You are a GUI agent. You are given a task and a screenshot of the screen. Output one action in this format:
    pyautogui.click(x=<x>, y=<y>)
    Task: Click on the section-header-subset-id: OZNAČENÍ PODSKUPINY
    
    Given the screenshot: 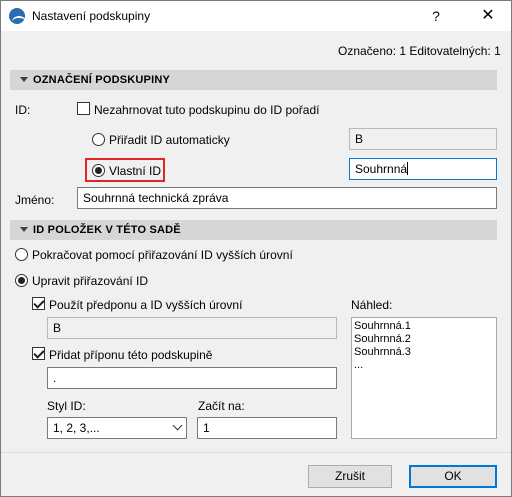 What is the action you would take?
    pyautogui.click(x=253, y=80)
    